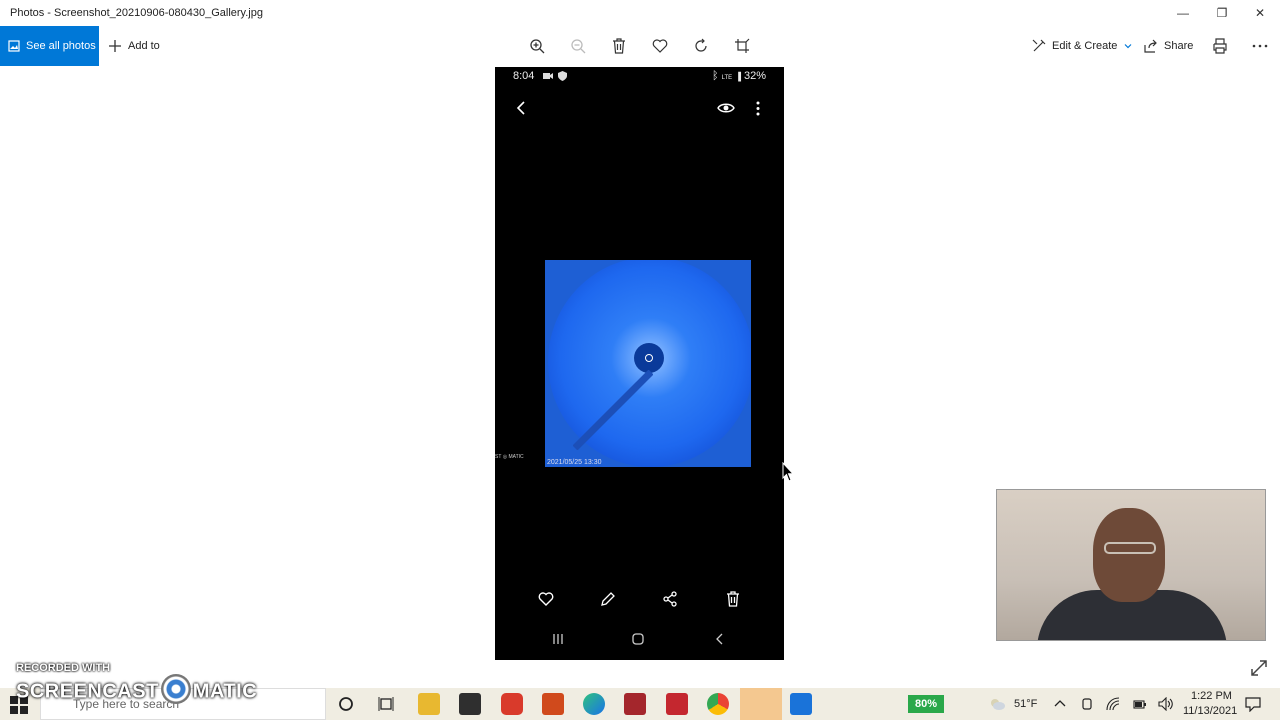  I want to click on meet-now-icon, so click(1087, 704).